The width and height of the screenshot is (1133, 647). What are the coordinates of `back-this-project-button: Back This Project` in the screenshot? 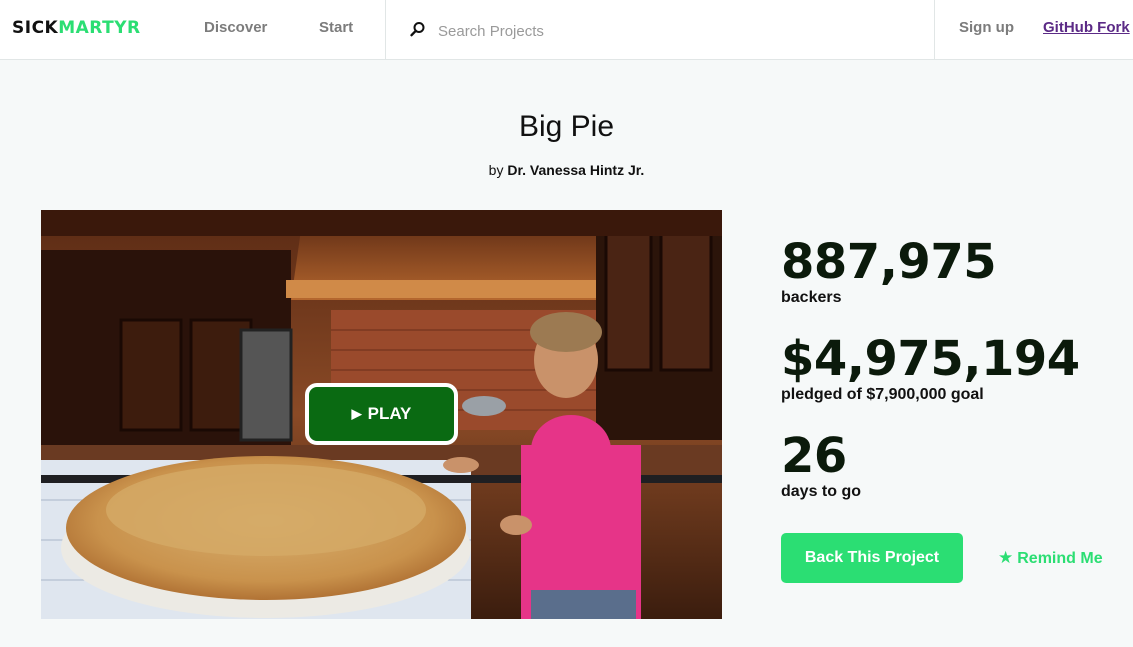 It's located at (872, 558).